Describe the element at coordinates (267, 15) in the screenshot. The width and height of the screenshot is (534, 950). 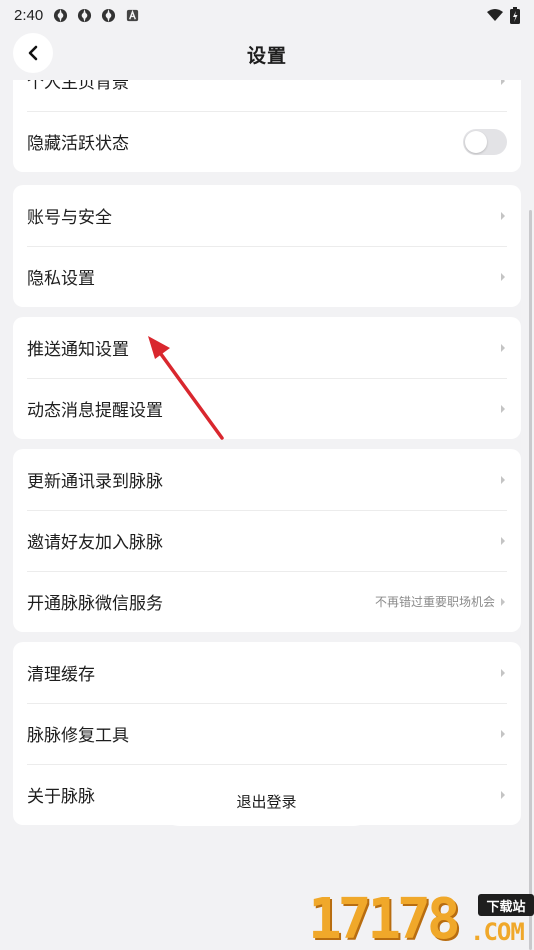
I see `status-bar: 2:40` at that location.